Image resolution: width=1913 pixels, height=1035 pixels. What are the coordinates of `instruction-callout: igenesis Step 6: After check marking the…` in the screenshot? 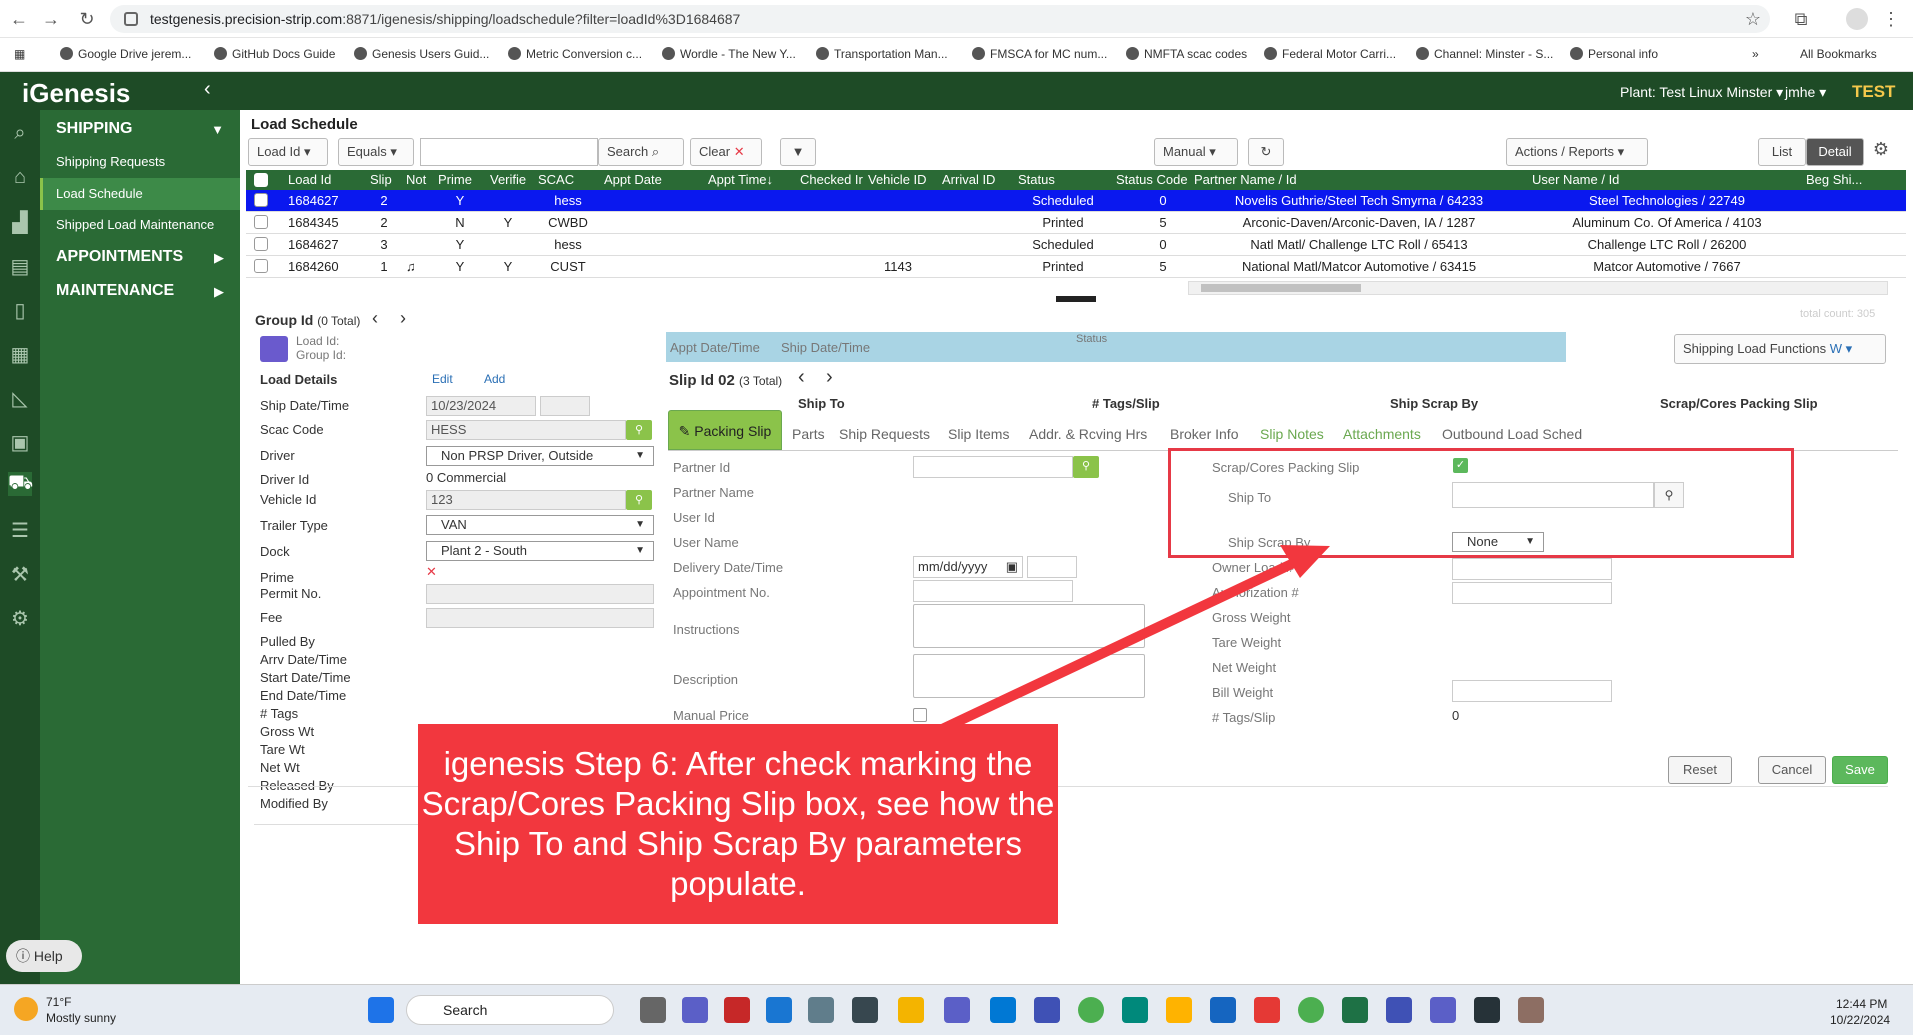 It's located at (738, 824).